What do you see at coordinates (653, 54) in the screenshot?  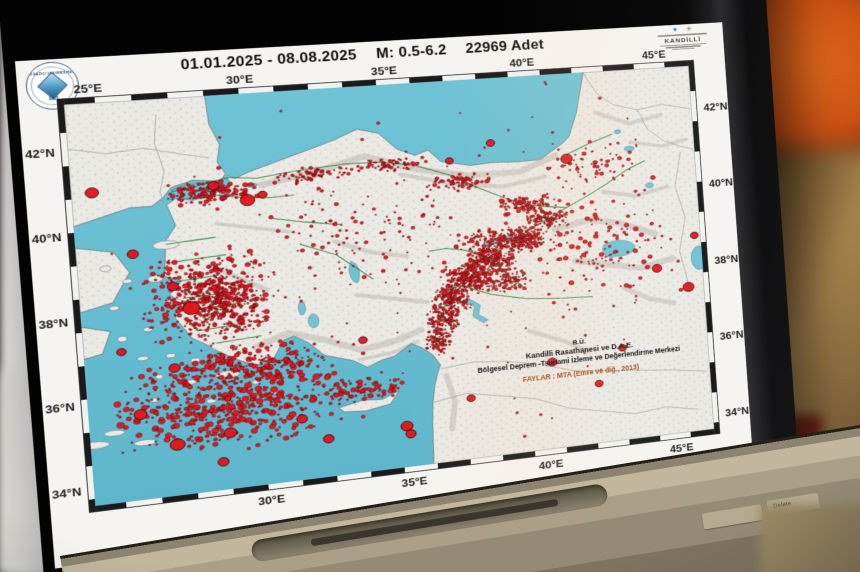 I see `axis-label: 45°E` at bounding box center [653, 54].